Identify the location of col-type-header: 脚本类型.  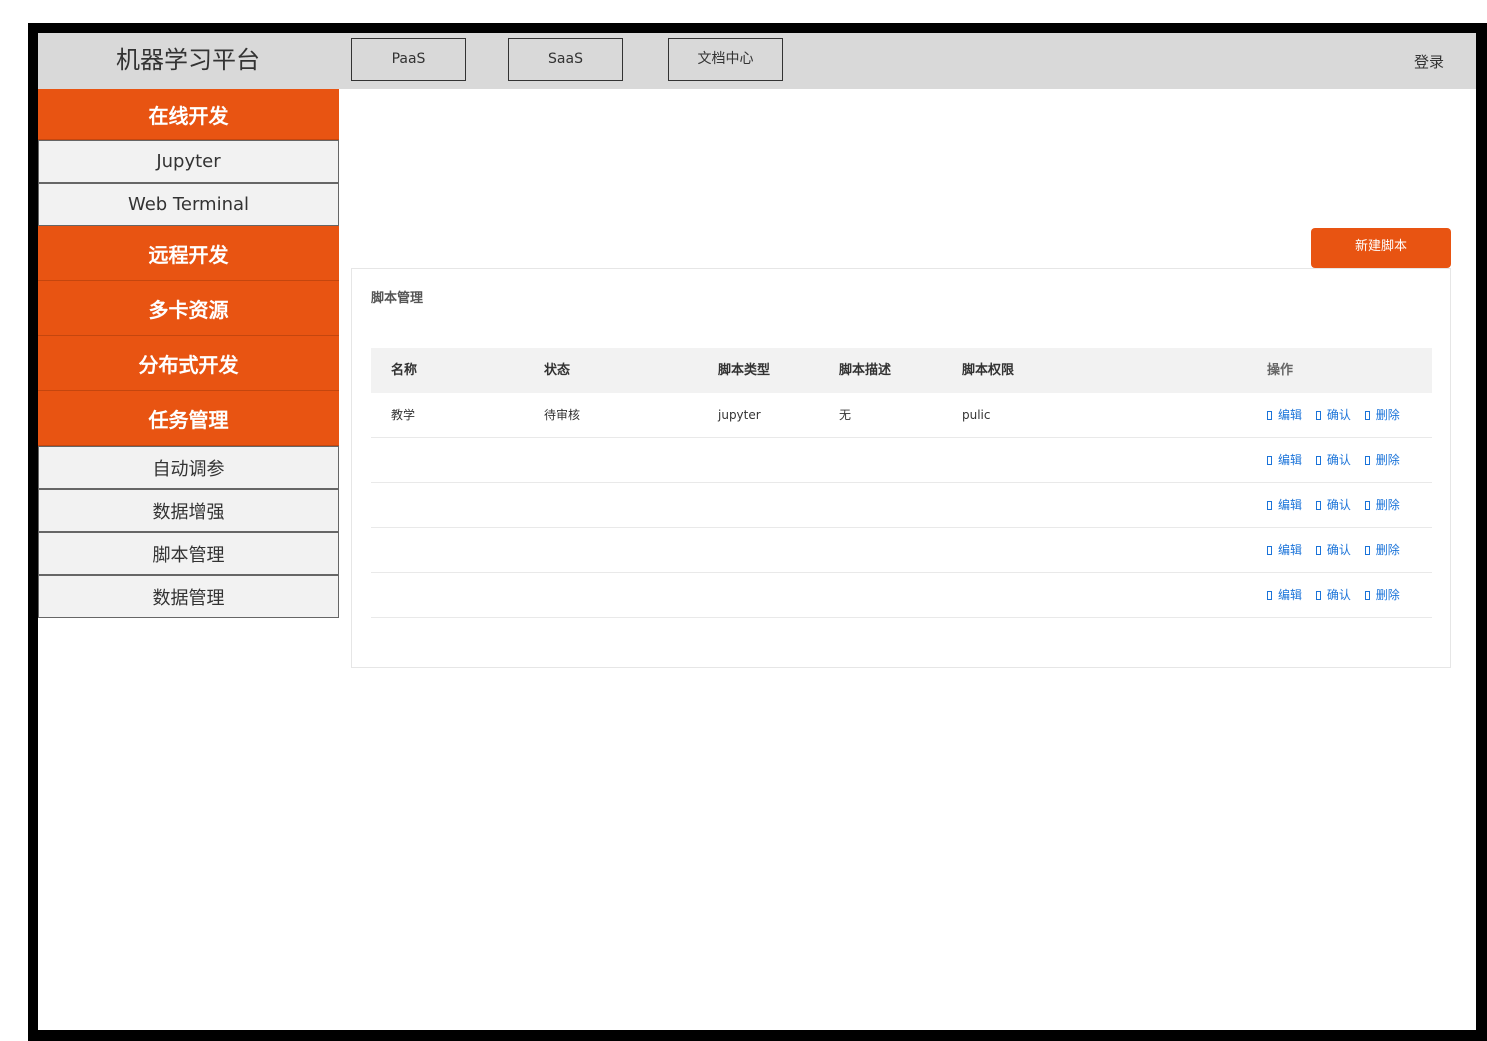
(744, 370).